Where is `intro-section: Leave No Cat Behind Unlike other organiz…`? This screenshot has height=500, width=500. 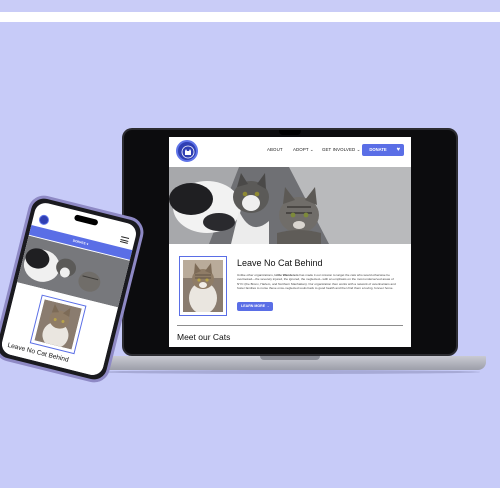
intro-section: Leave No Cat Behind Unlike other organiz… is located at coordinates (290, 283).